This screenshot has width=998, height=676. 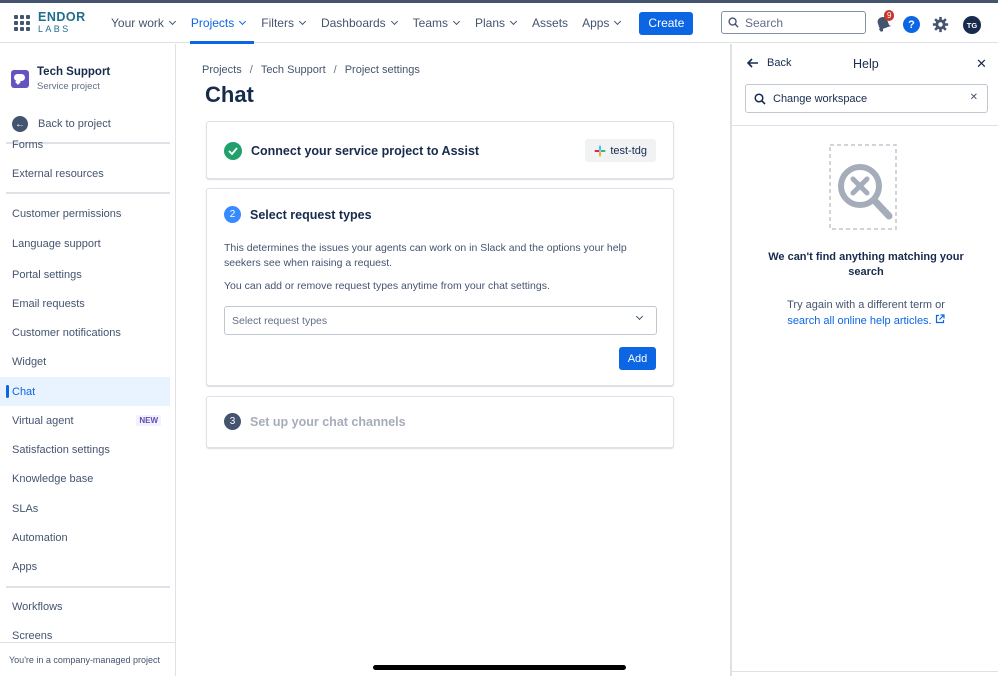 I want to click on nav-label: Assets, so click(x=550, y=23).